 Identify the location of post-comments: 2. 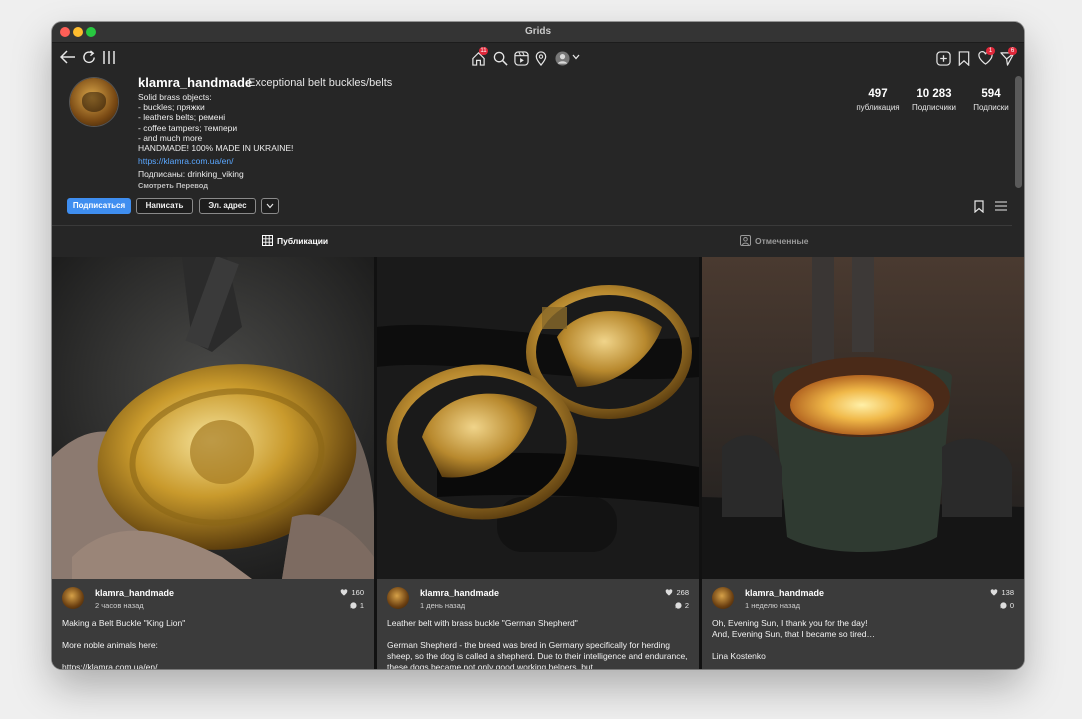
(682, 605).